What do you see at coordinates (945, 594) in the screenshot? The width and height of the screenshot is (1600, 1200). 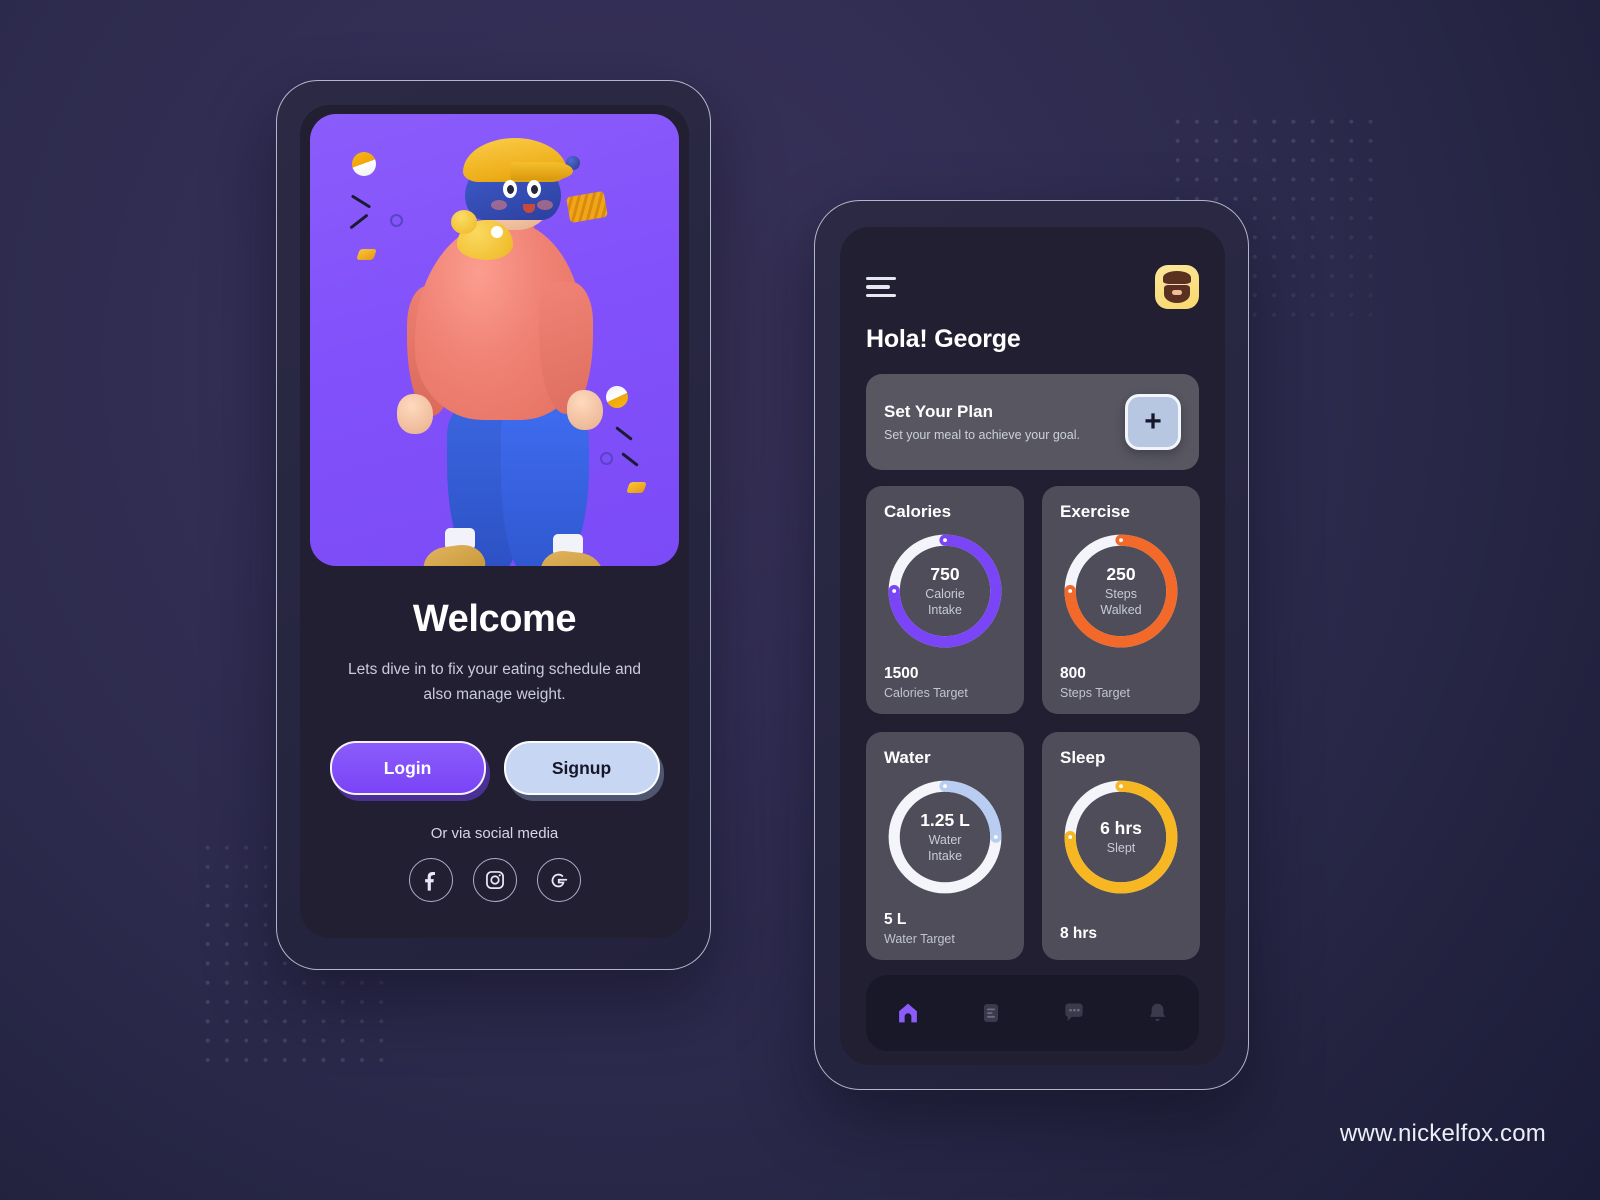 I see `progress-ring-label-line1: Calorie` at bounding box center [945, 594].